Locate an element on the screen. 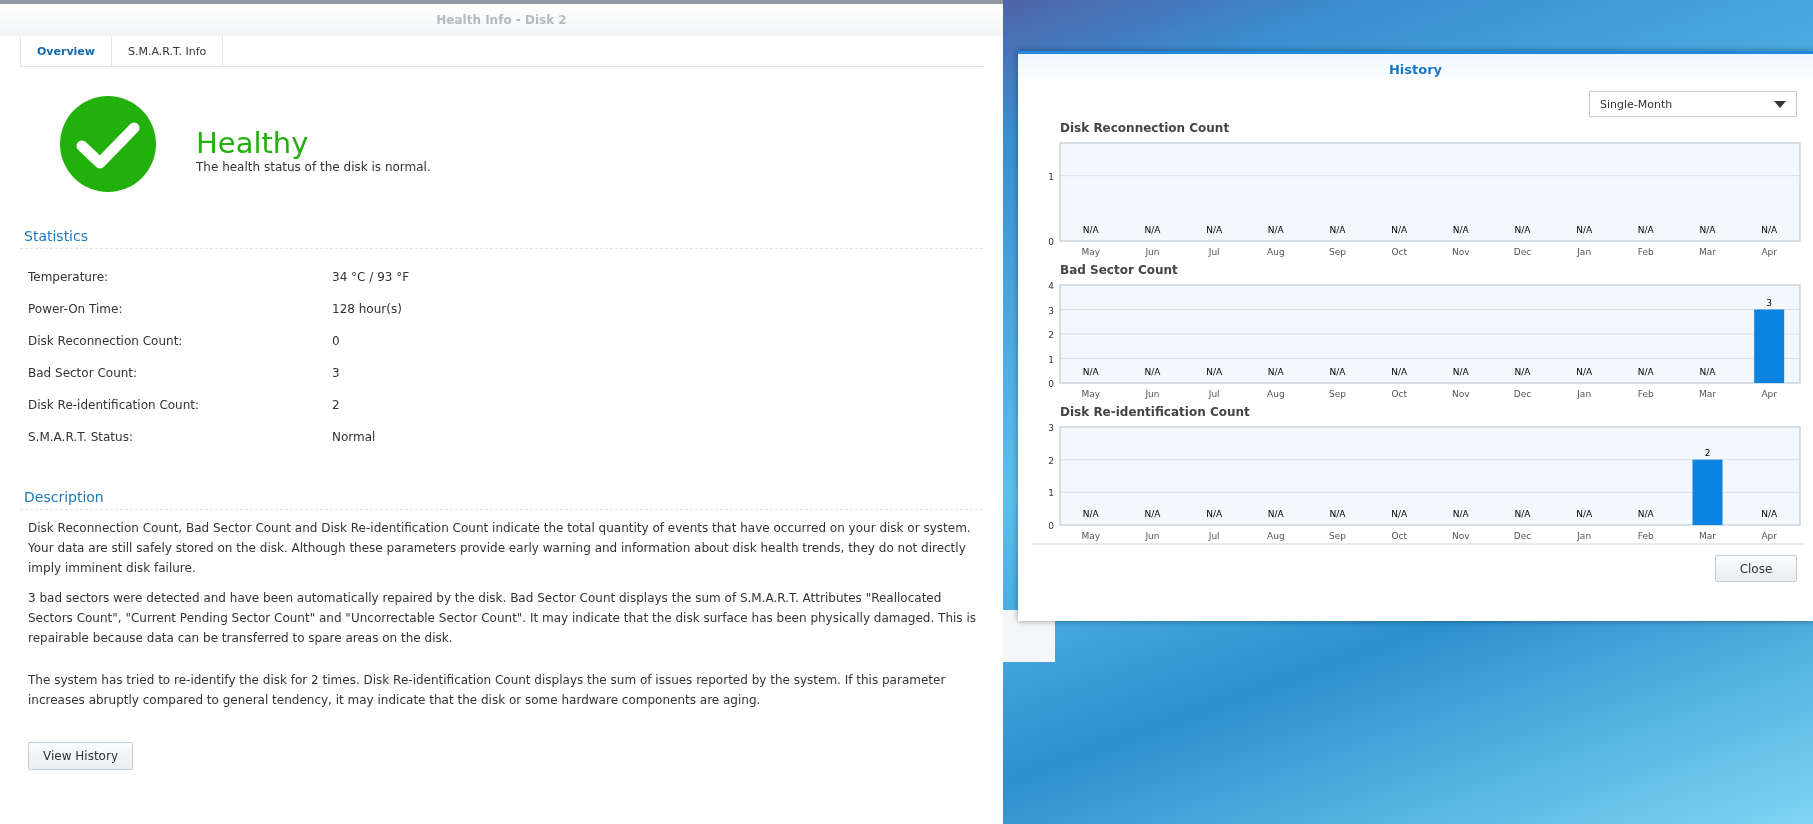 This screenshot has height=824, width=1813. bar is located at coordinates (1707, 492).